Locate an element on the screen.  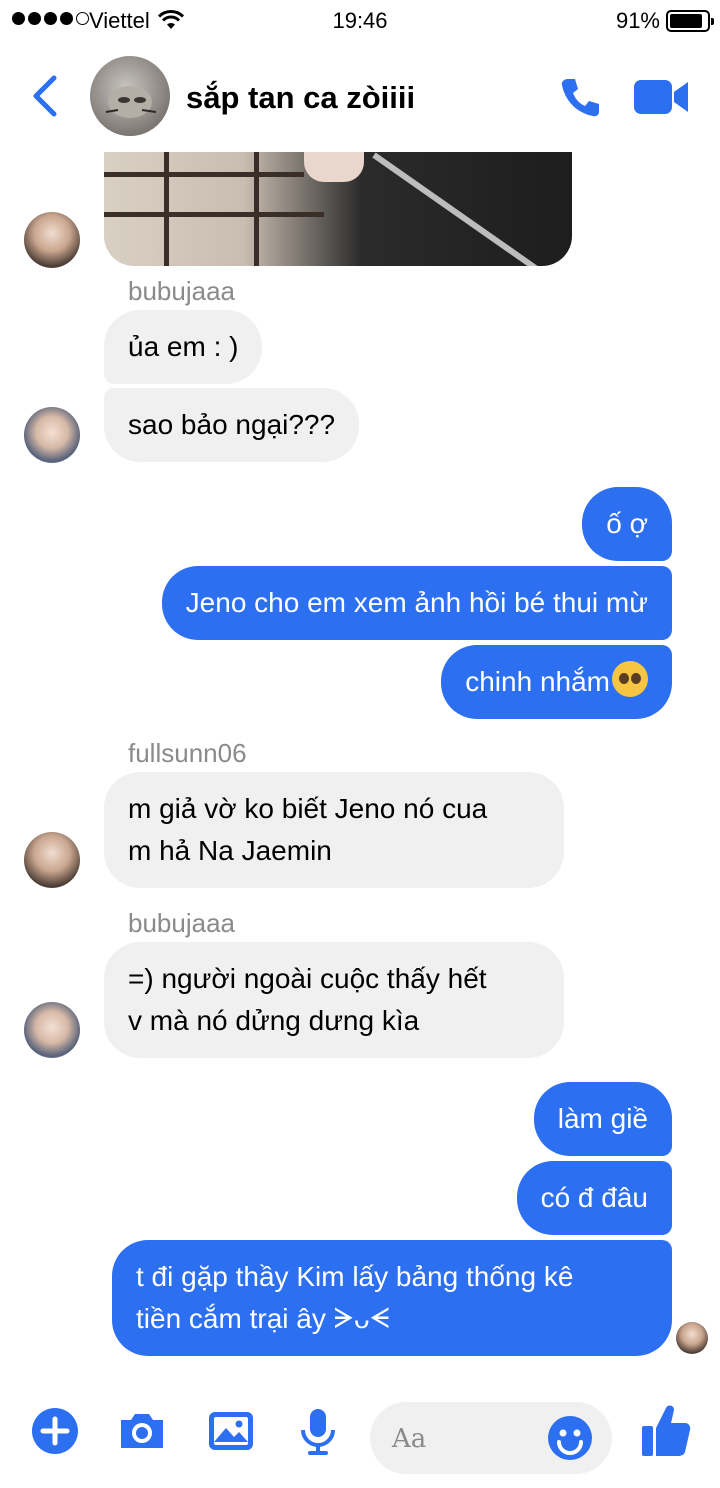
video-icon is located at coordinates (662, 97).